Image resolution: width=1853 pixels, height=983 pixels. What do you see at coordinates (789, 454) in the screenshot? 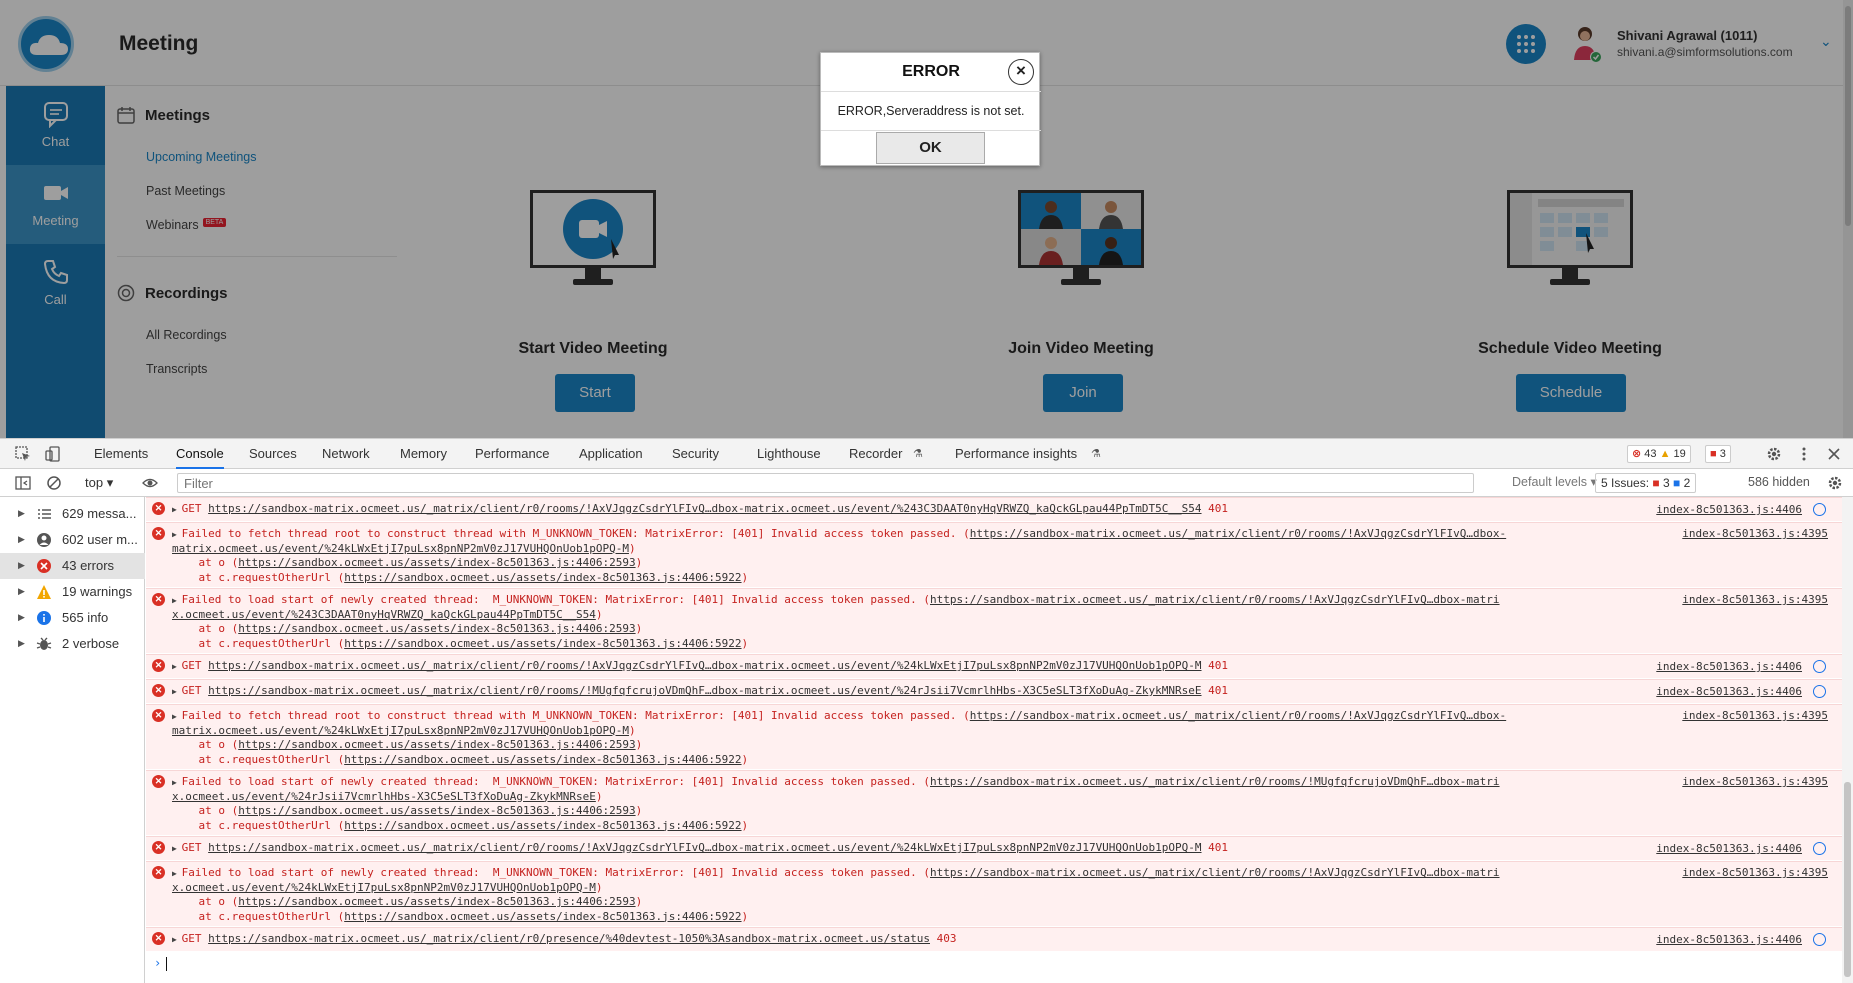
I see `tab-lighthouse: Lighthouse` at bounding box center [789, 454].